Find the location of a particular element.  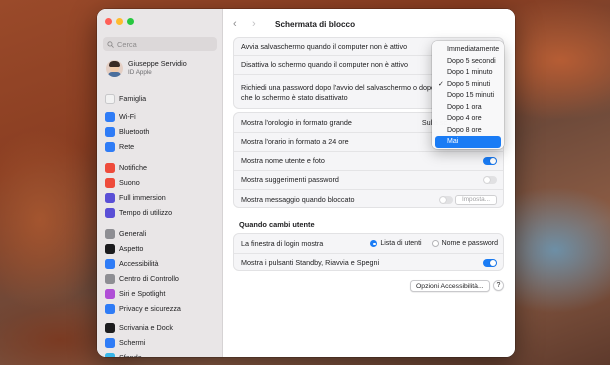

sidebar-item-siri-e-spotlight: Siri e Spotlight is located at coordinates (161, 293).